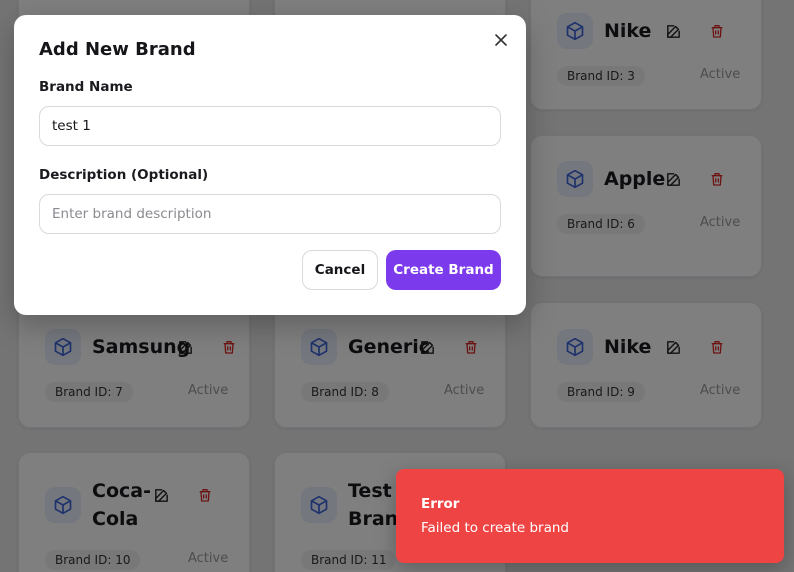 This screenshot has height=572, width=794. Describe the element at coordinates (86, 87) in the screenshot. I see `brand-name-label: Brand Name` at that location.